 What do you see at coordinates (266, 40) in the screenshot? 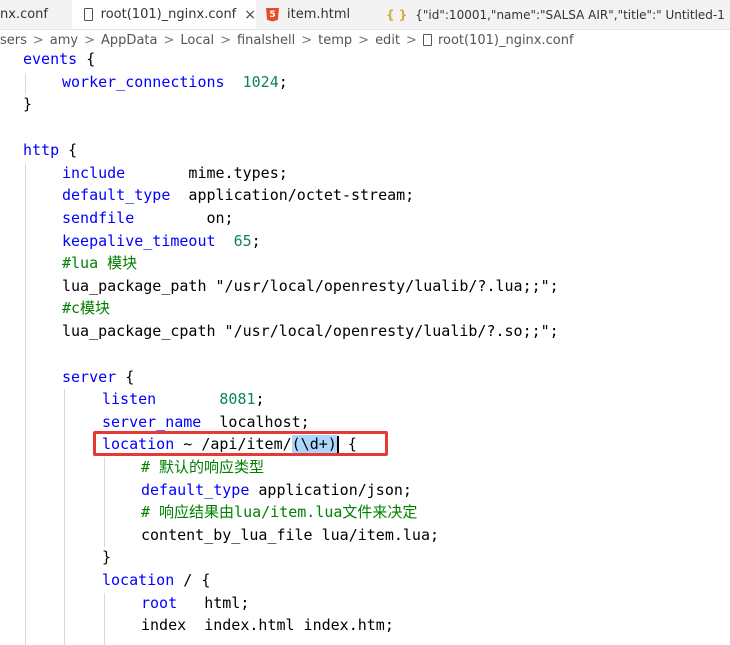
I see `breadcrumb-item: finalshell` at bounding box center [266, 40].